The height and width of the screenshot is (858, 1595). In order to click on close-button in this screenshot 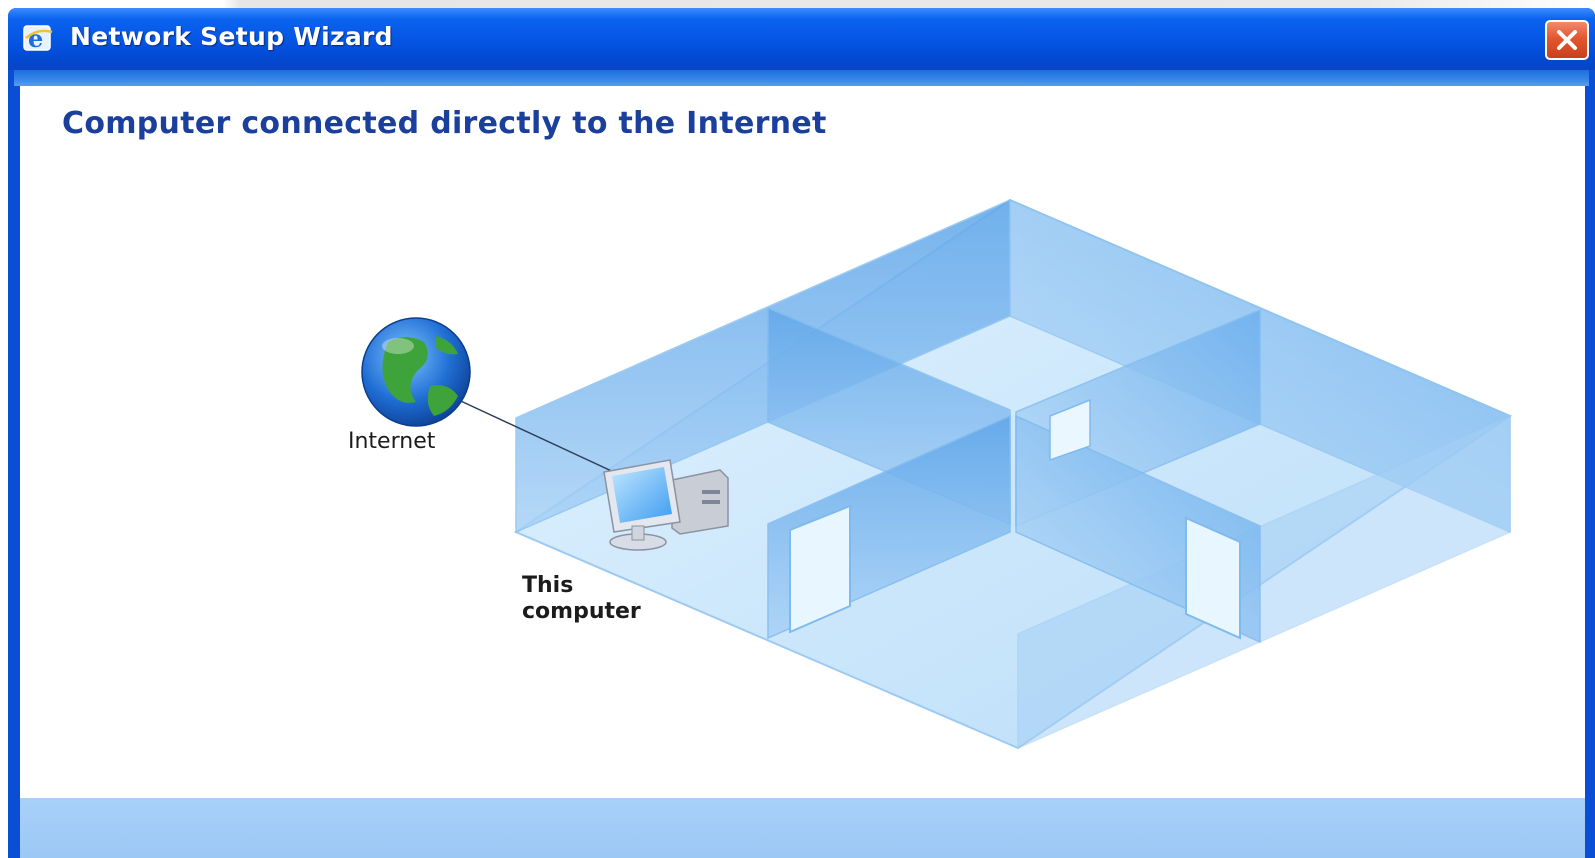, I will do `click(1567, 40)`.